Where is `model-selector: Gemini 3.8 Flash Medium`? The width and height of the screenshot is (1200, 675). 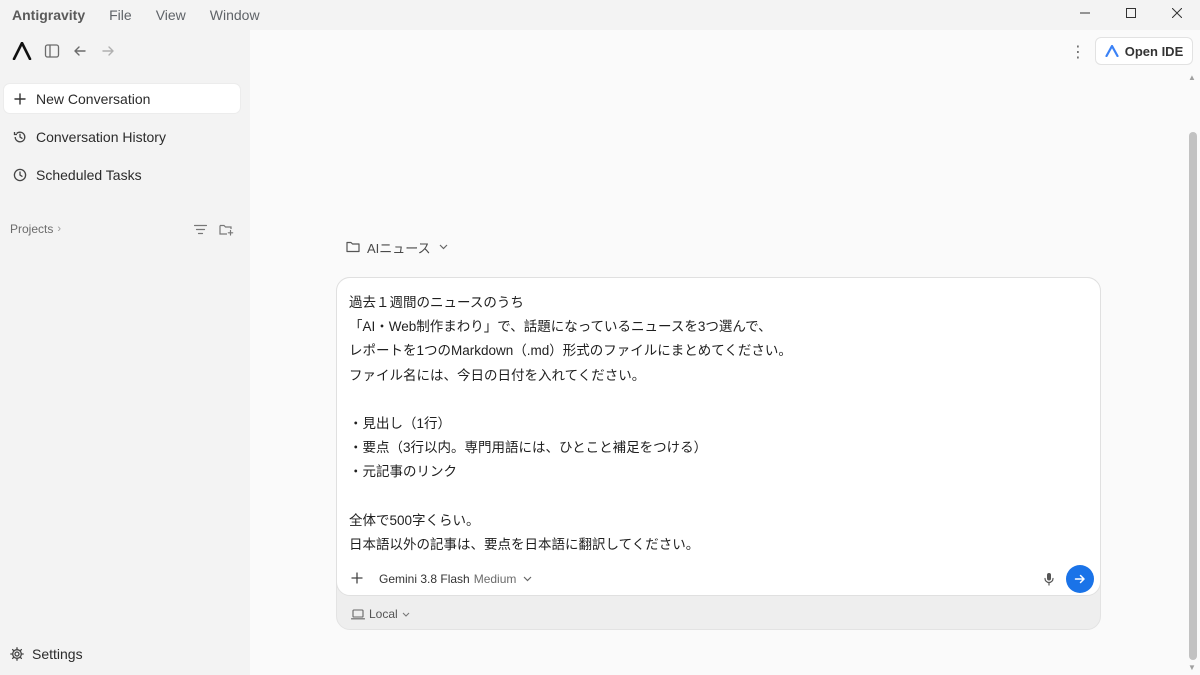
model-selector: Gemini 3.8 Flash Medium is located at coordinates (455, 579).